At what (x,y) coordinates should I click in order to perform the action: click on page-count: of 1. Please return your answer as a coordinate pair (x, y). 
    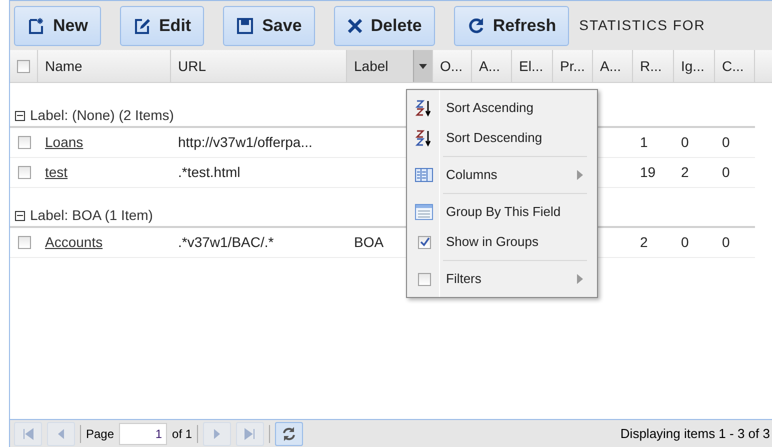
    Looking at the image, I should click on (182, 434).